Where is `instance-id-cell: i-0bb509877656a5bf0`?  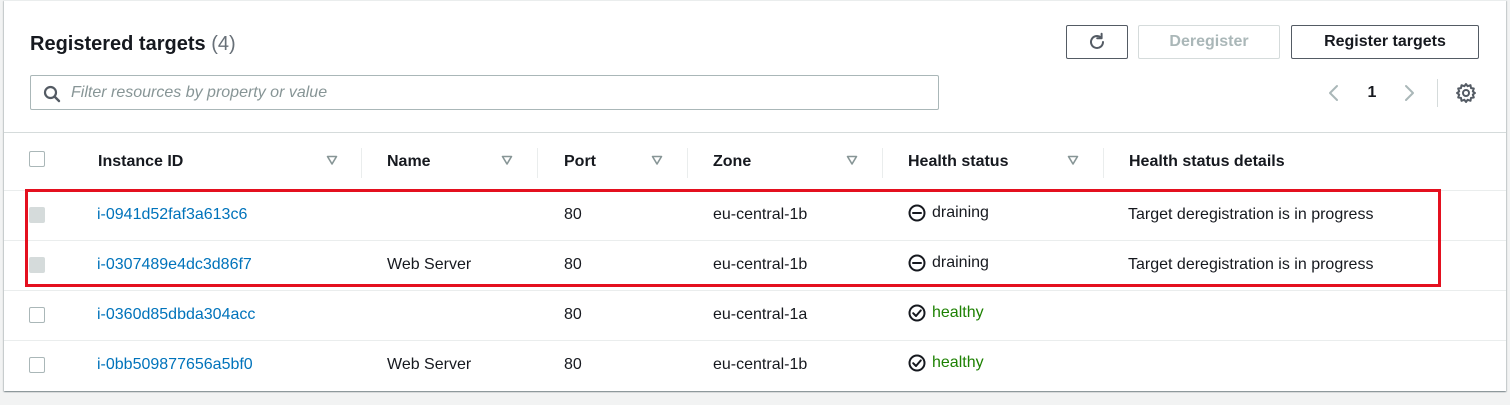 instance-id-cell: i-0bb509877656a5bf0 is located at coordinates (217, 365).